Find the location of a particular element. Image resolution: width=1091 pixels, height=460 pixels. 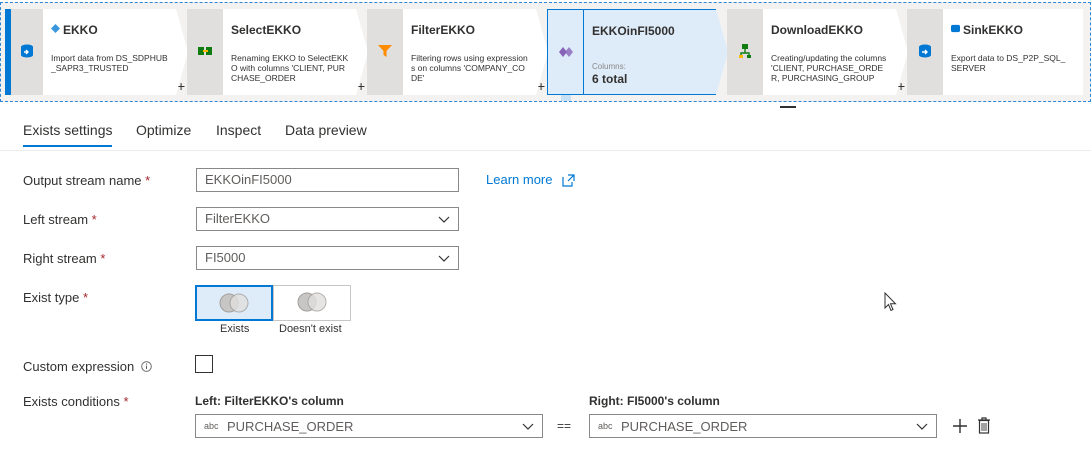

left-column-select: abc PURCHASE_ORDER is located at coordinates (369, 426).